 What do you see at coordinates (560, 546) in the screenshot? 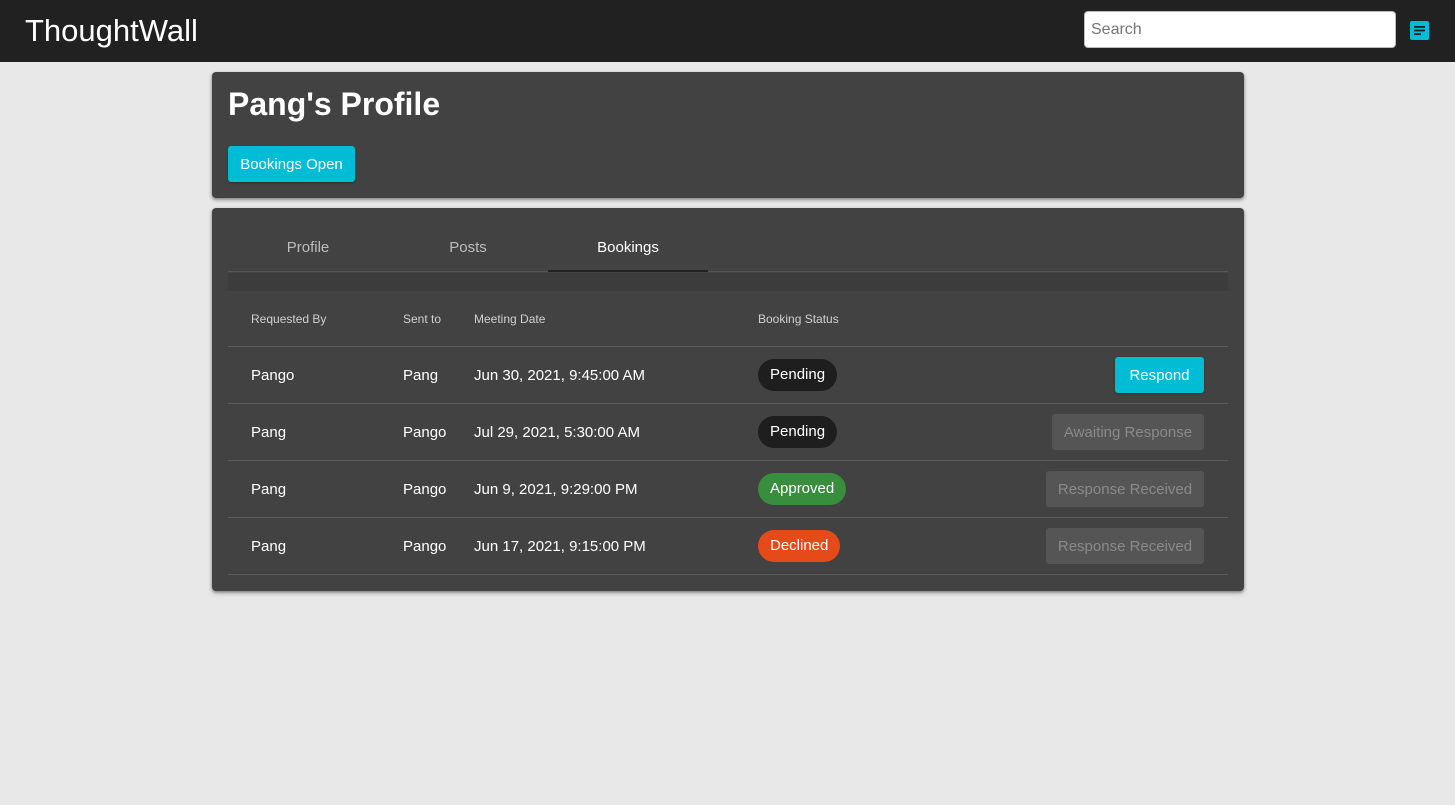
I see `meeting-date-cell: Jun 17, 2021, 9:15:00 PM` at bounding box center [560, 546].